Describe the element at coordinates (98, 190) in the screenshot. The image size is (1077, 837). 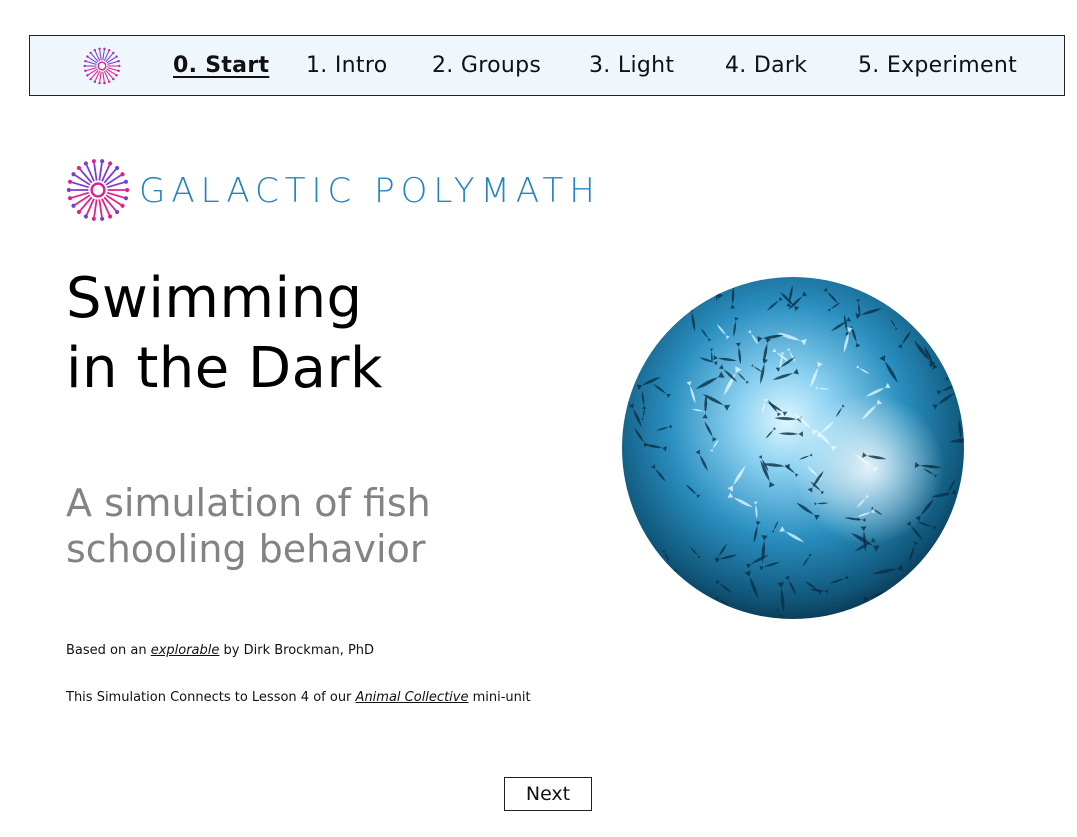
I see `galactic-polymath-starburst-icon` at that location.